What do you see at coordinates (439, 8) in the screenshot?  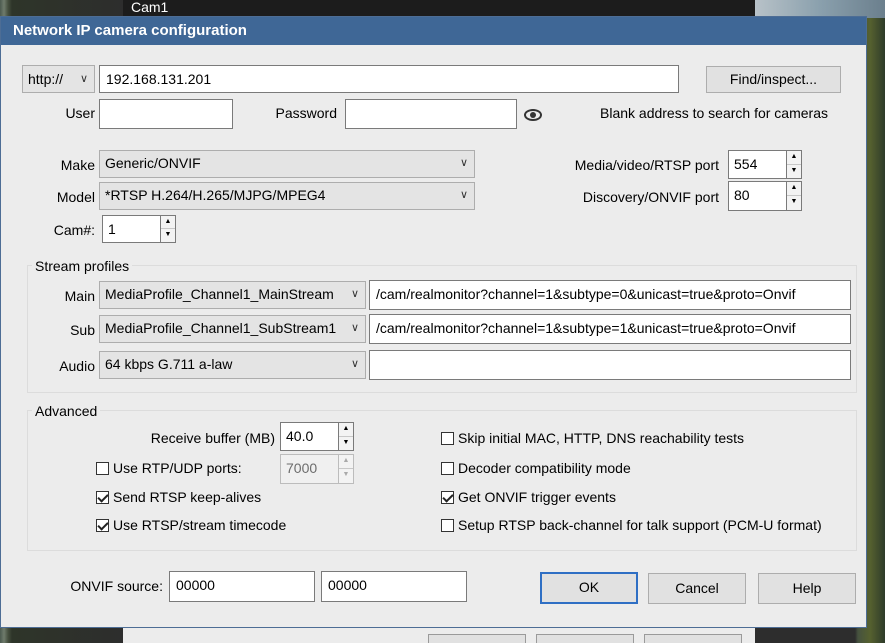 I see `background-window-title: Cam1` at bounding box center [439, 8].